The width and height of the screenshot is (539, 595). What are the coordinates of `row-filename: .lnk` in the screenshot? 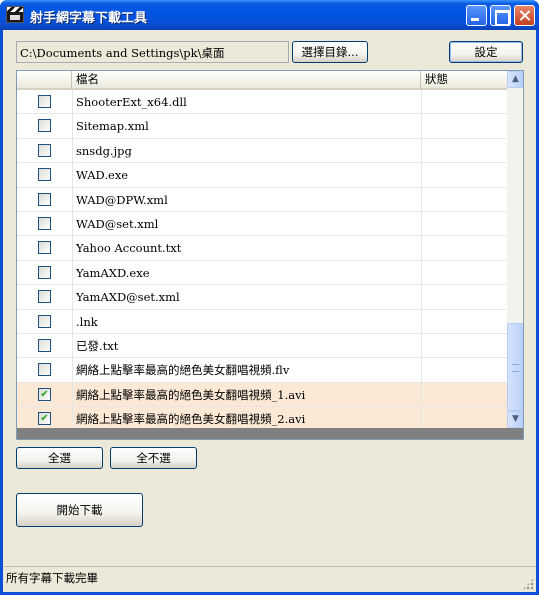 It's located at (246, 321).